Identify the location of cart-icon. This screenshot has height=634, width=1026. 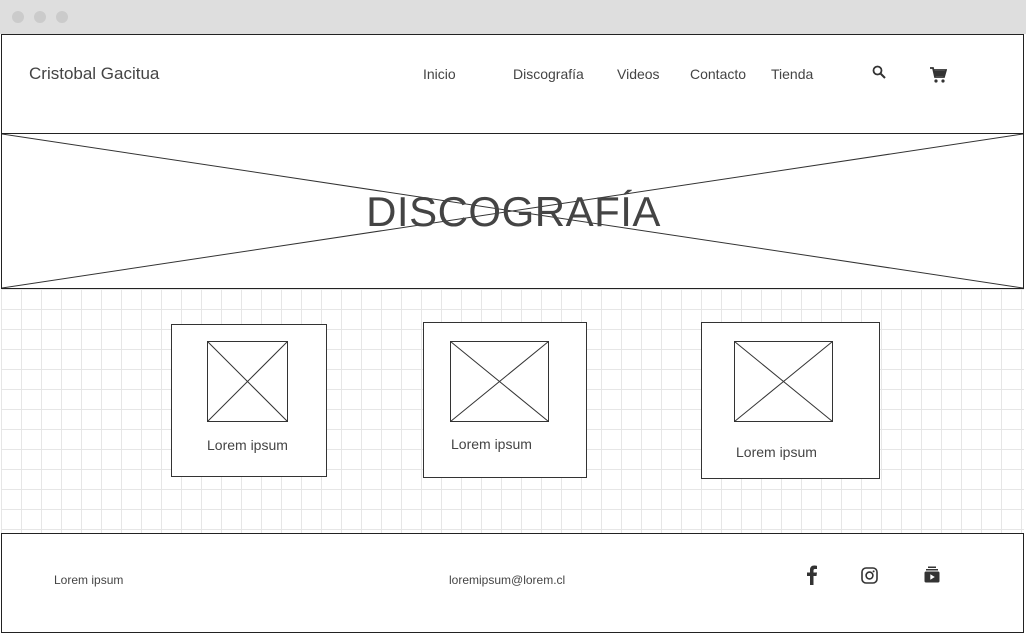
(938, 77).